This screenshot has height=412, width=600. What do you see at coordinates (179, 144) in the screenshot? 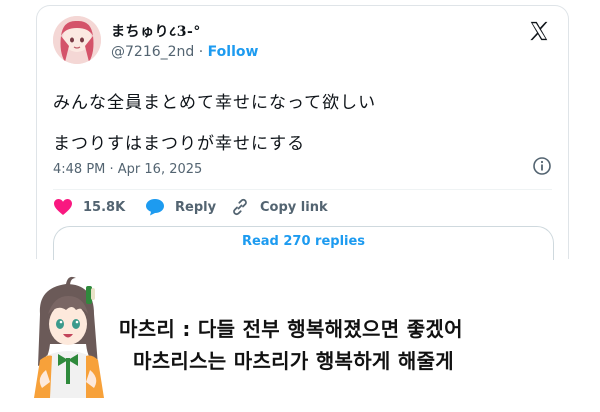
I see `tweet-text-line-2: まつりすはまつりが幸せにする` at bounding box center [179, 144].